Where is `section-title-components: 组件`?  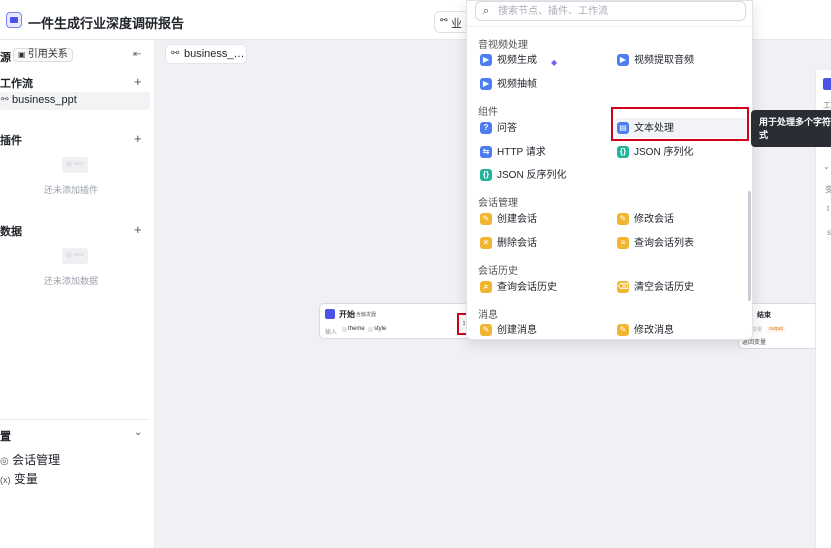 section-title-components: 组件 is located at coordinates (488, 112).